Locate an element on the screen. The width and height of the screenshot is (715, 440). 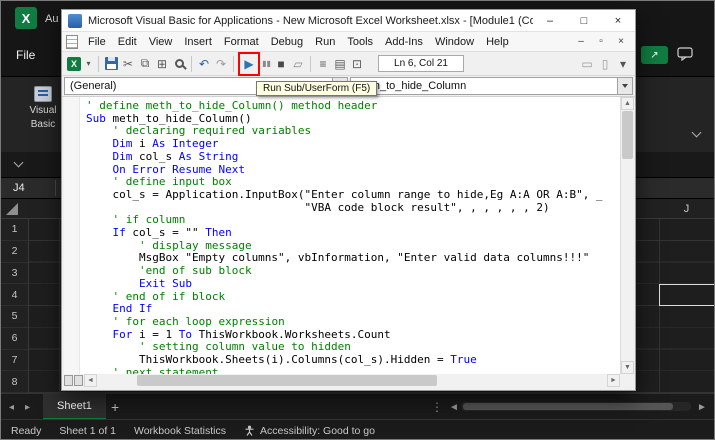
break-icon: ▮▮ is located at coordinates (266, 64).